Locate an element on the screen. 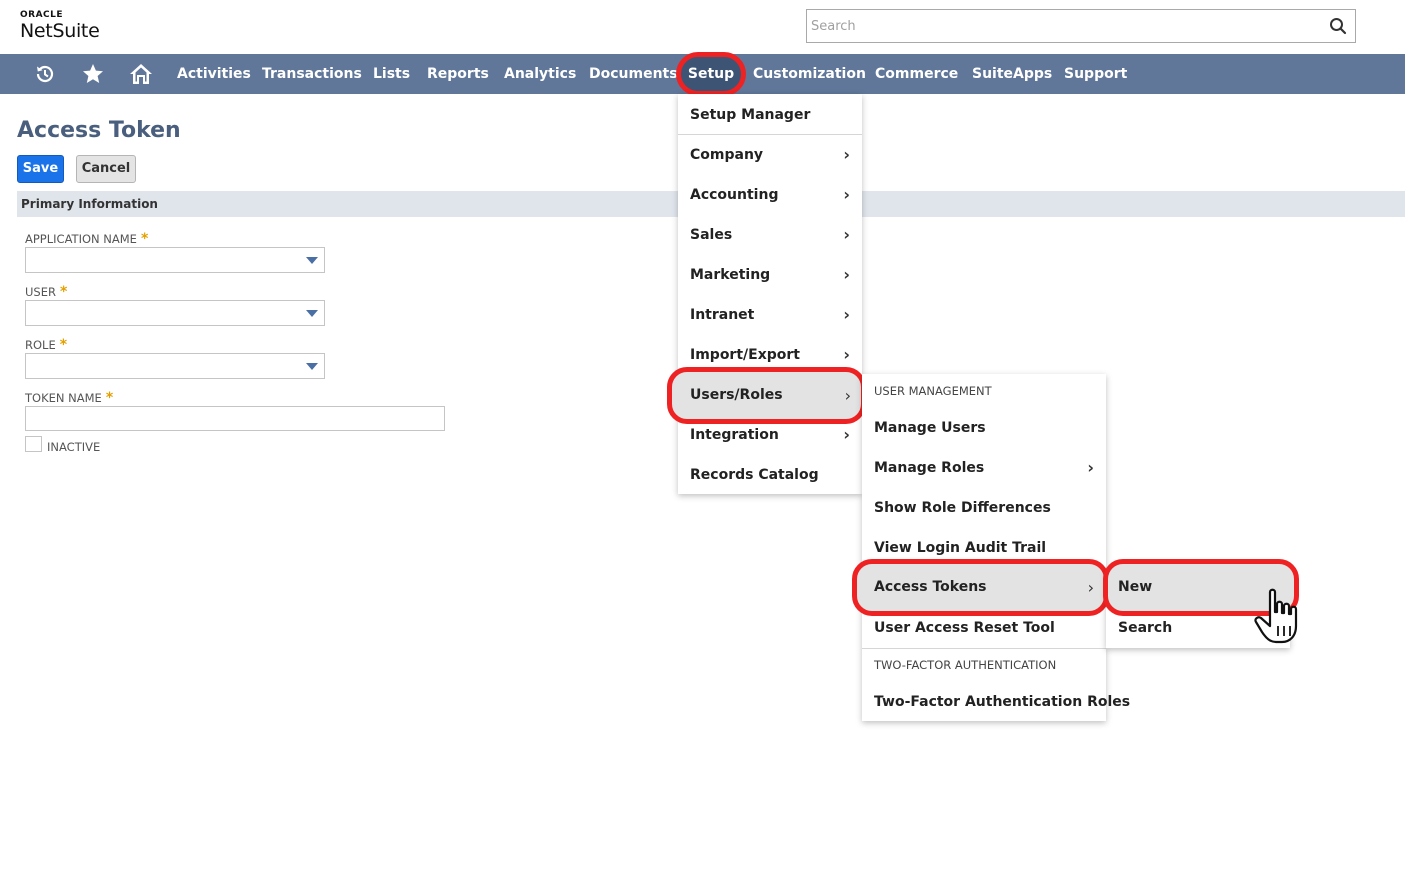 This screenshot has height=896, width=1405. search-icon is located at coordinates (1338, 26).